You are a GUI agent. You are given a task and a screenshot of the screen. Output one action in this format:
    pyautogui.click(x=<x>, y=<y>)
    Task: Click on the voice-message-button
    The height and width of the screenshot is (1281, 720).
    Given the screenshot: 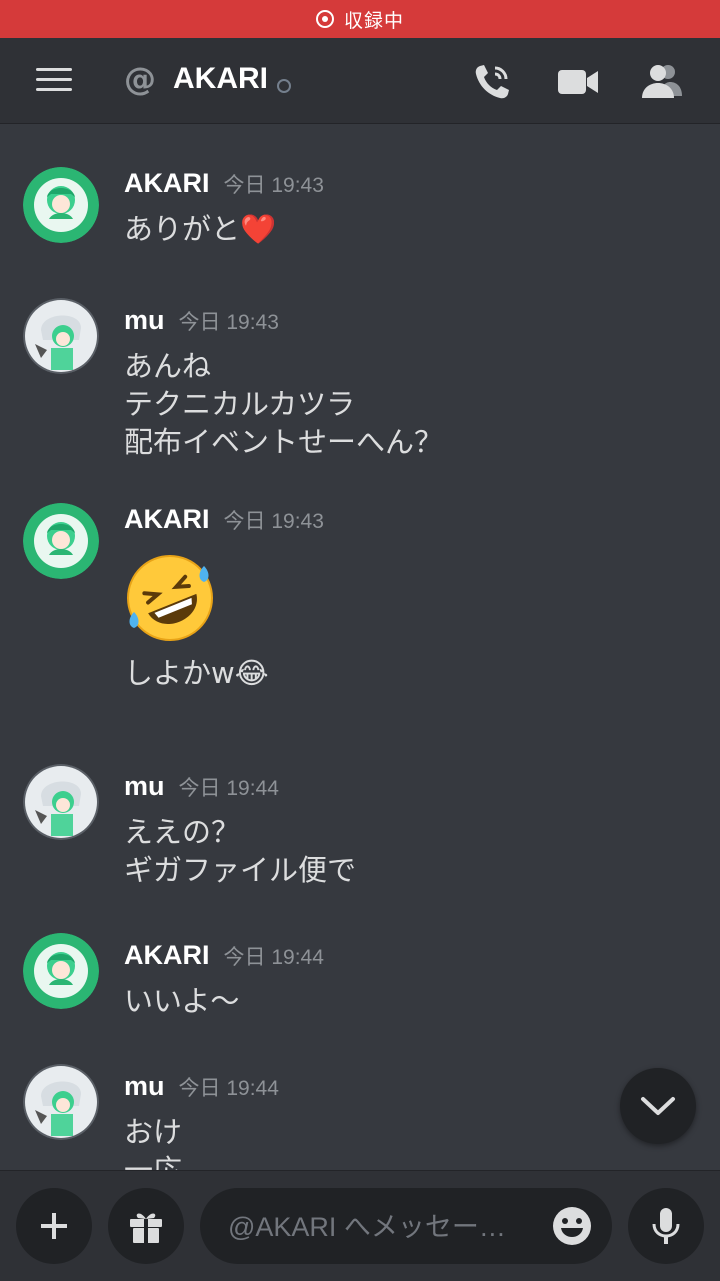 What is the action you would take?
    pyautogui.click(x=666, y=1226)
    